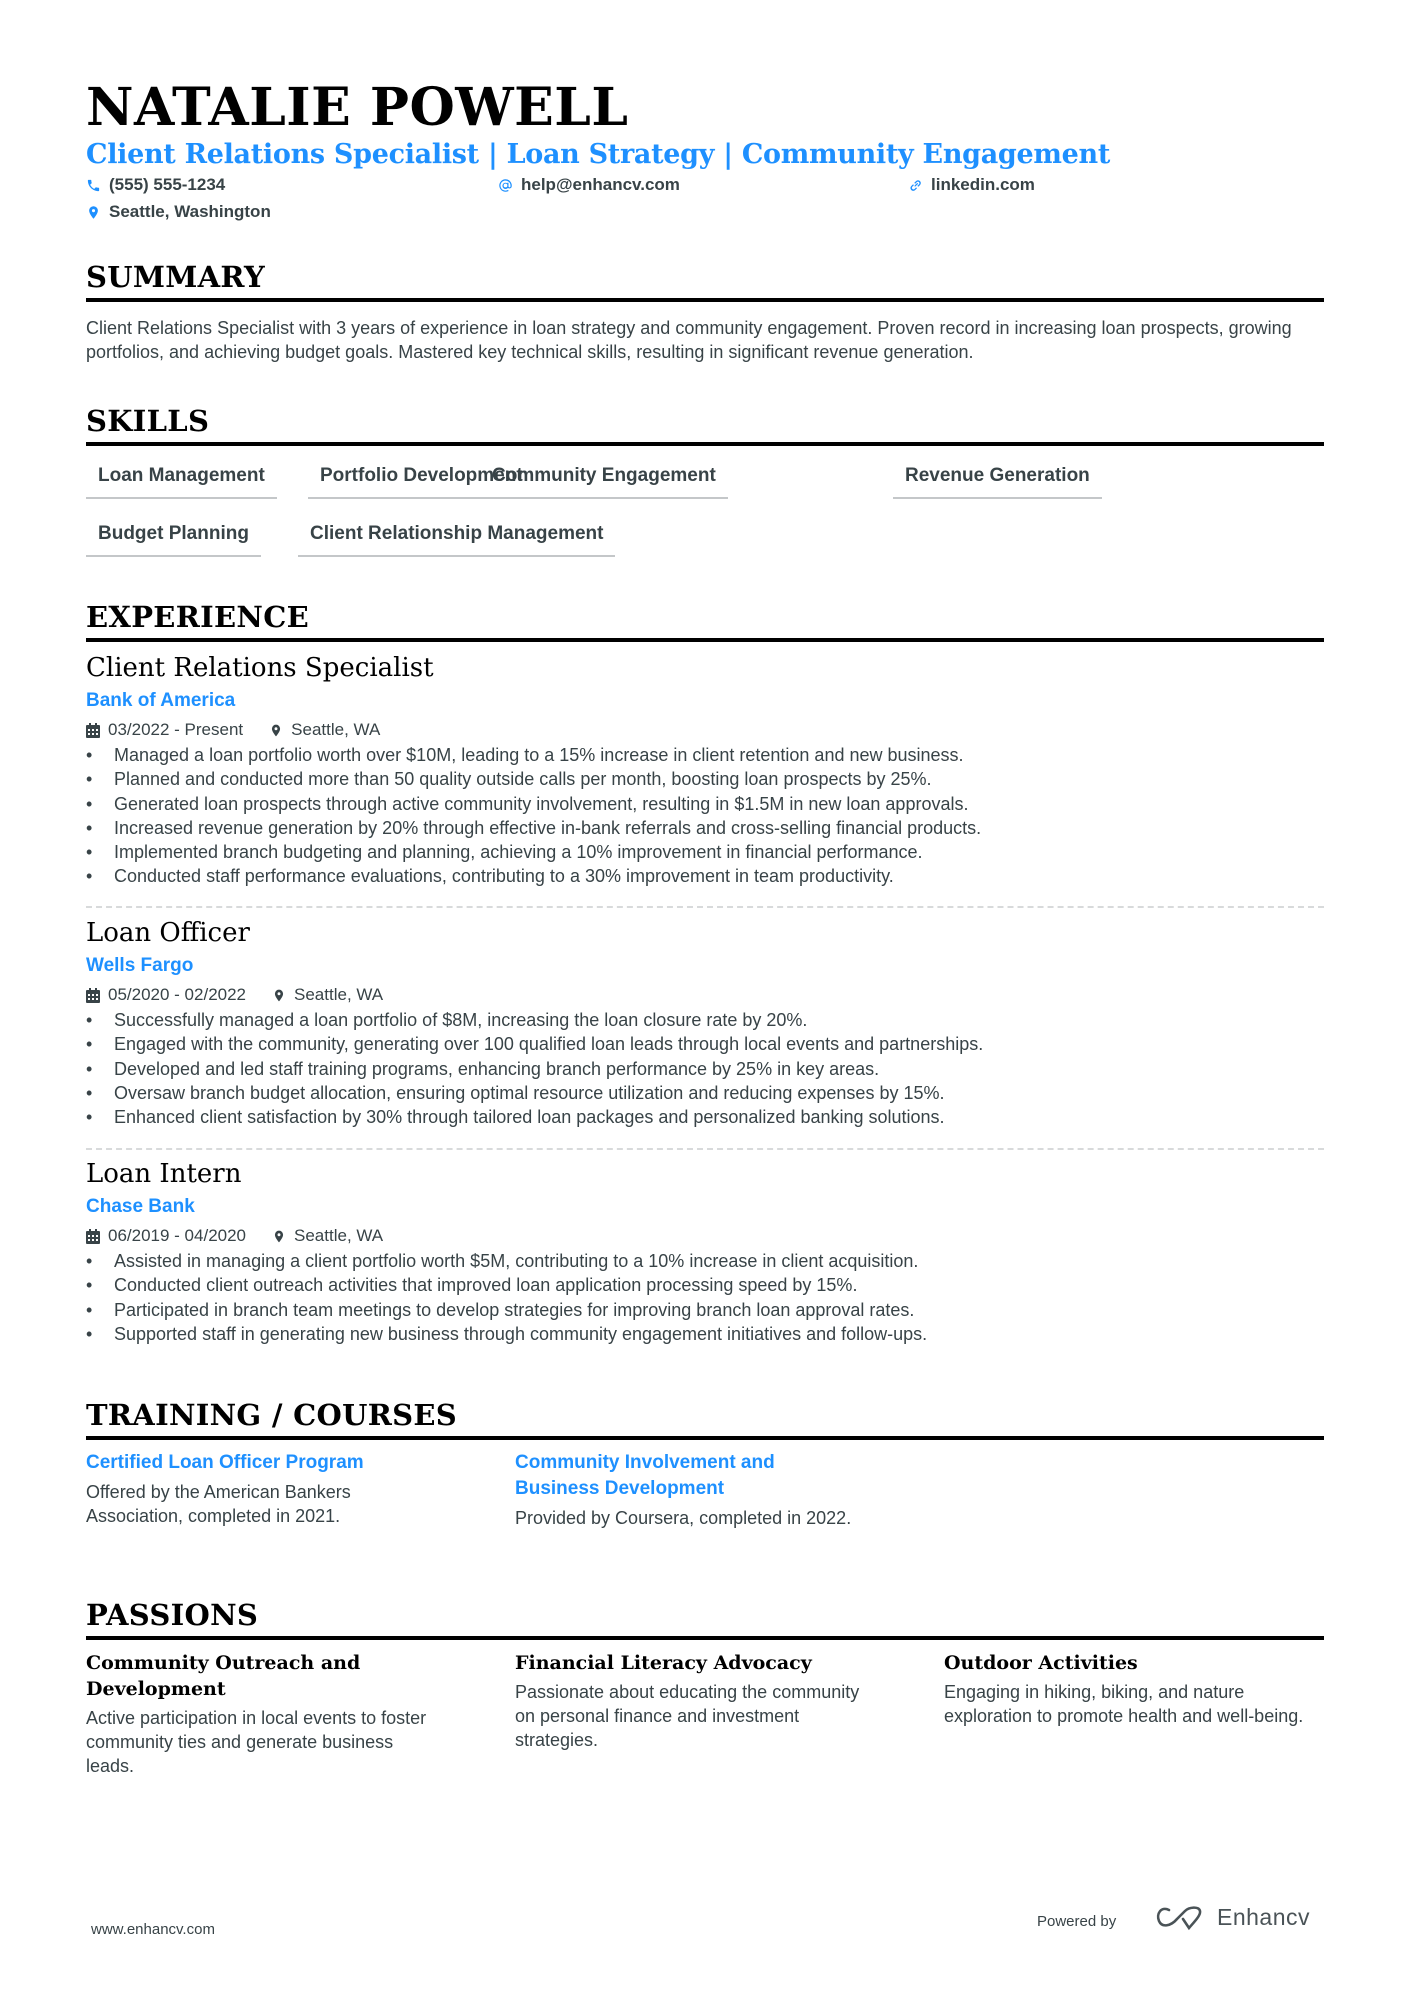 This screenshot has height=1995, width=1410. Describe the element at coordinates (164, 1174) in the screenshot. I see `job-title: Loan Intern` at that location.